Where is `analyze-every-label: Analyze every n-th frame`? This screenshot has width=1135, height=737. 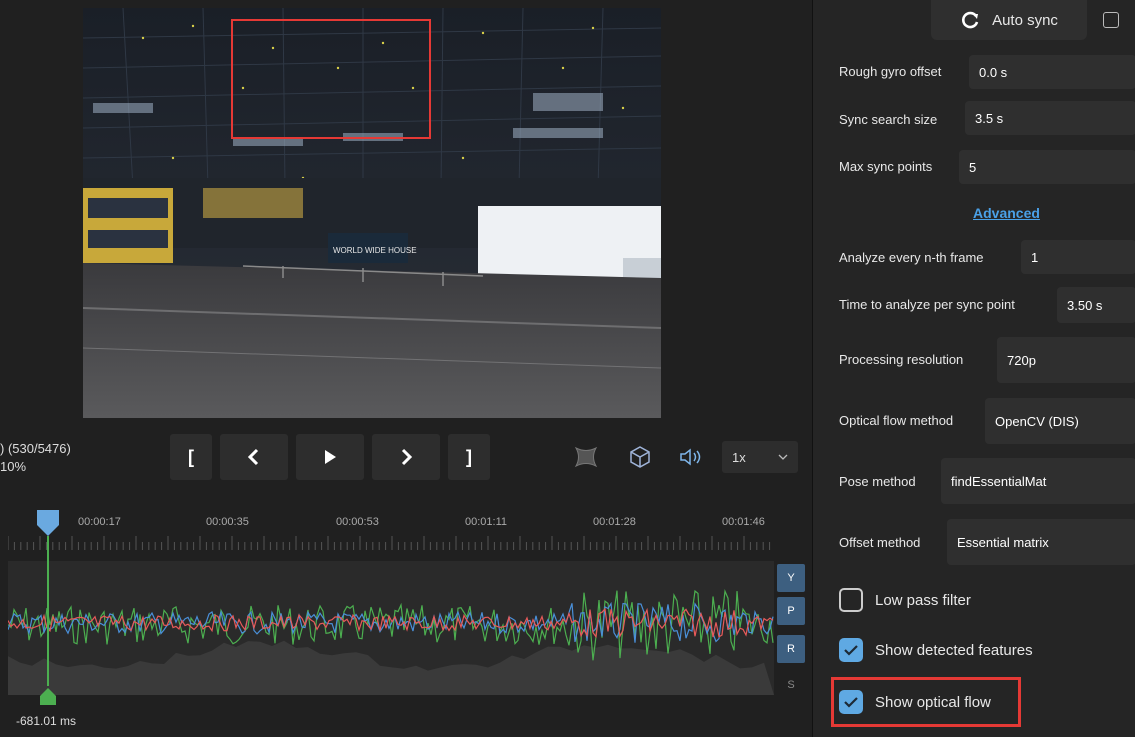
analyze-every-label: Analyze every n-th frame is located at coordinates (911, 257).